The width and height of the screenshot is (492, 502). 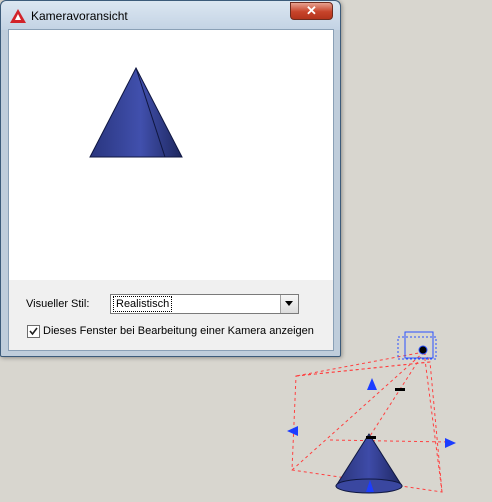 I want to click on close-icon: ✕, so click(x=311, y=10).